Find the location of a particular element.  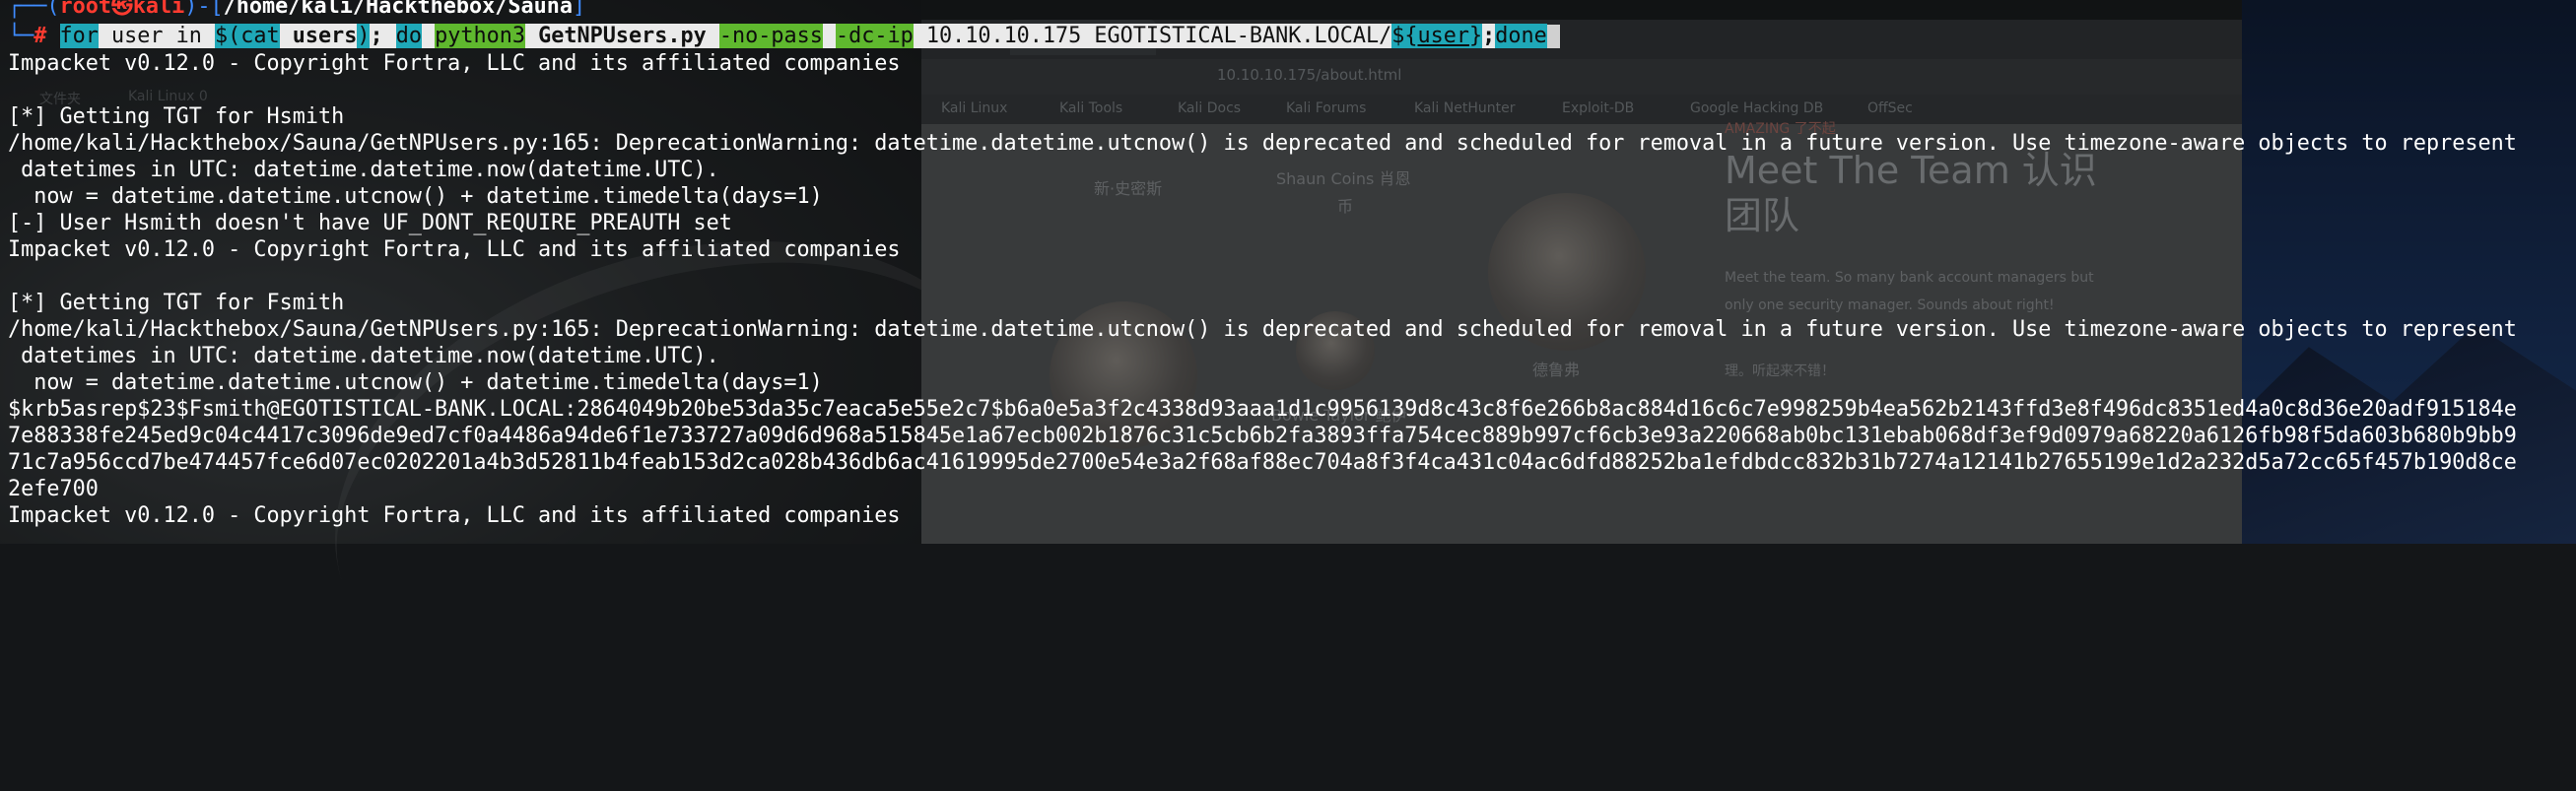

cmd-subshell-close: ) is located at coordinates (364, 36).